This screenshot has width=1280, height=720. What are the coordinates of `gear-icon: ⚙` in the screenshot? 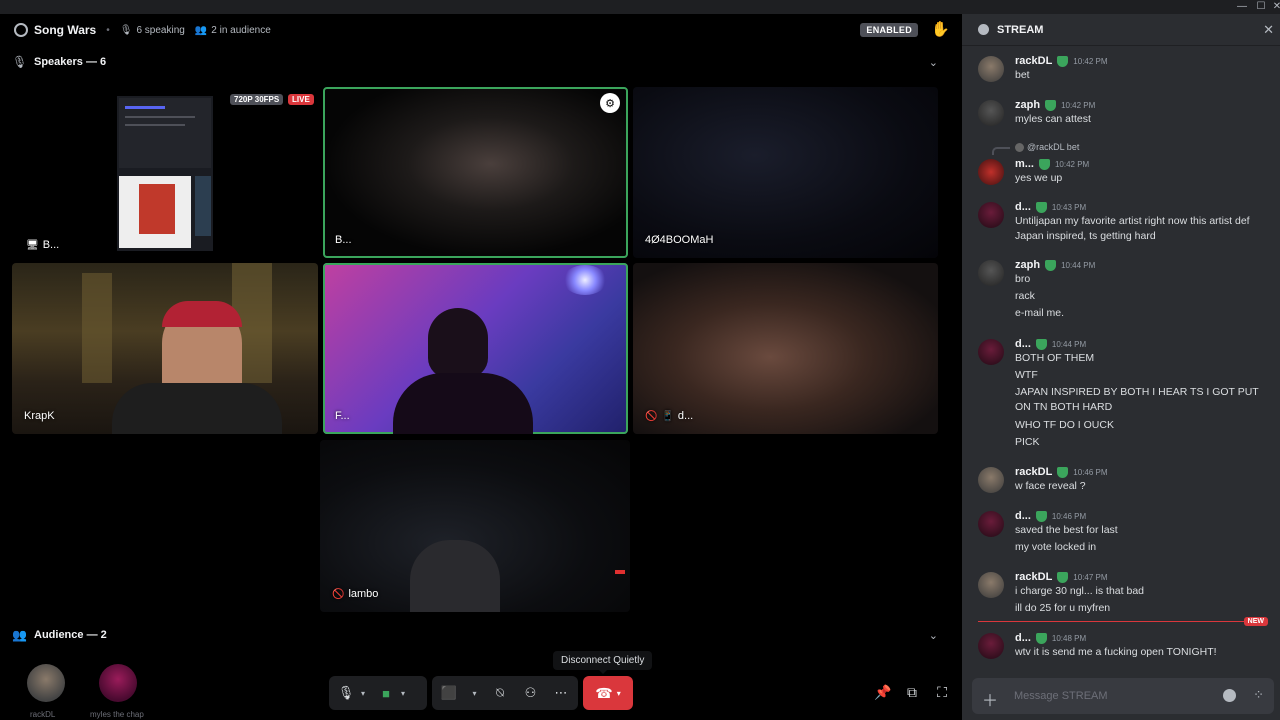 It's located at (610, 103).